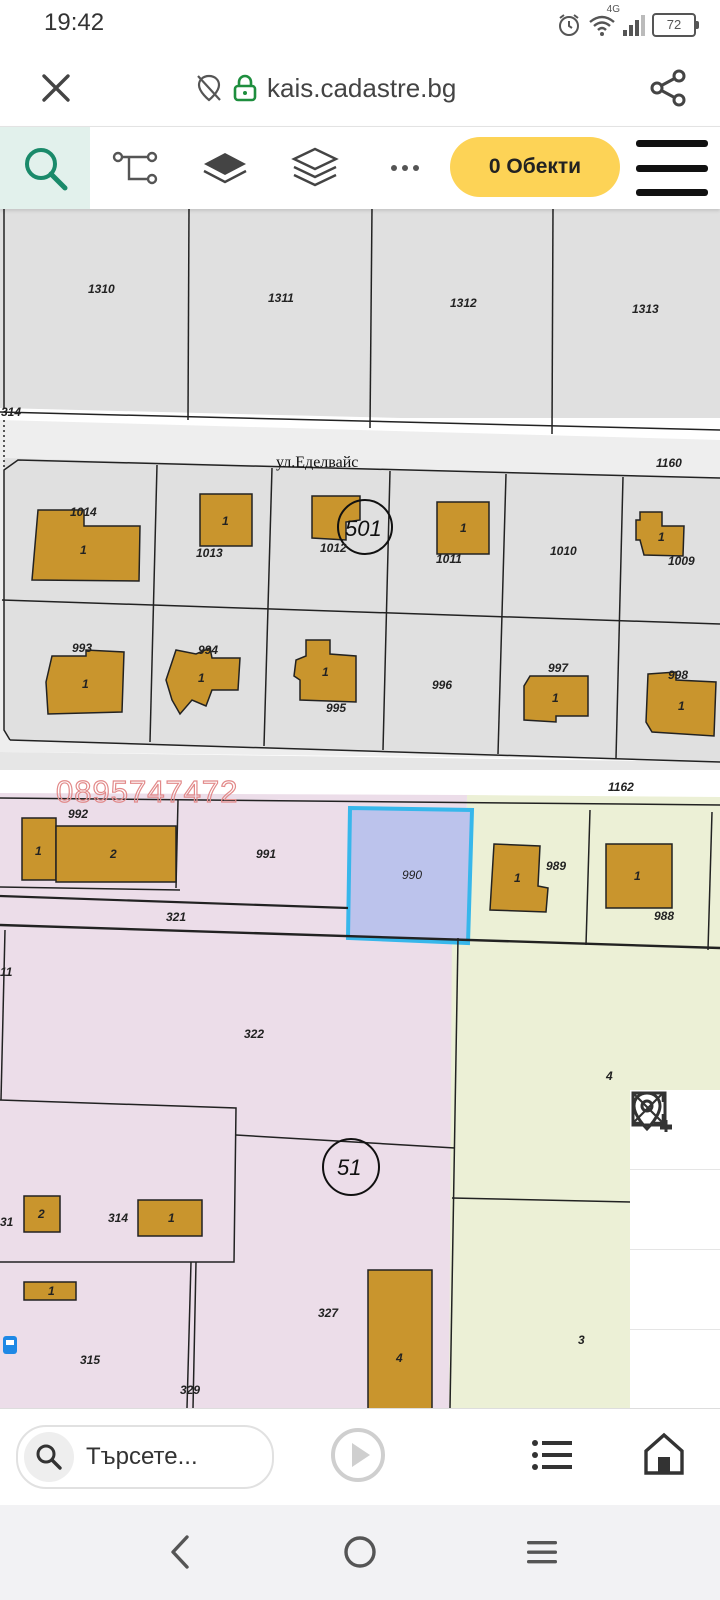  I want to click on parcel-label: 994, so click(208, 650).